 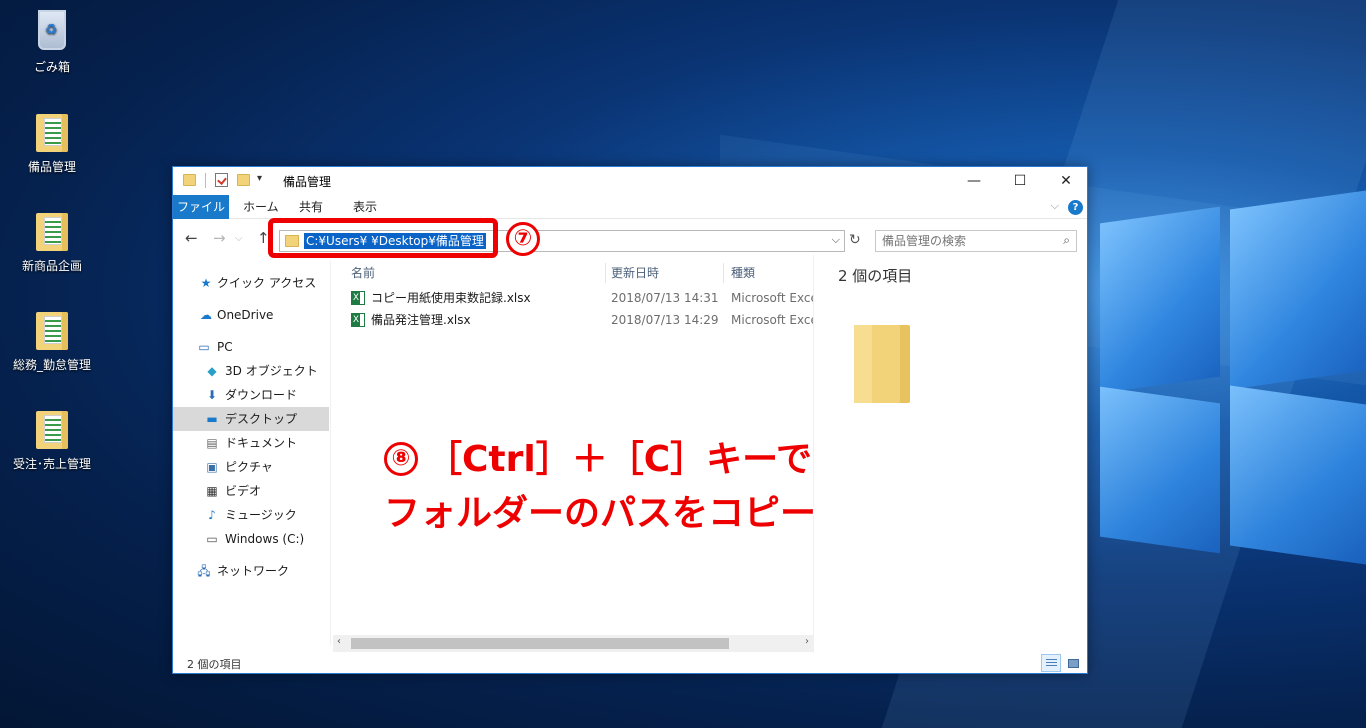 What do you see at coordinates (365, 207) in the screenshot?
I see `tab-view: 表示` at bounding box center [365, 207].